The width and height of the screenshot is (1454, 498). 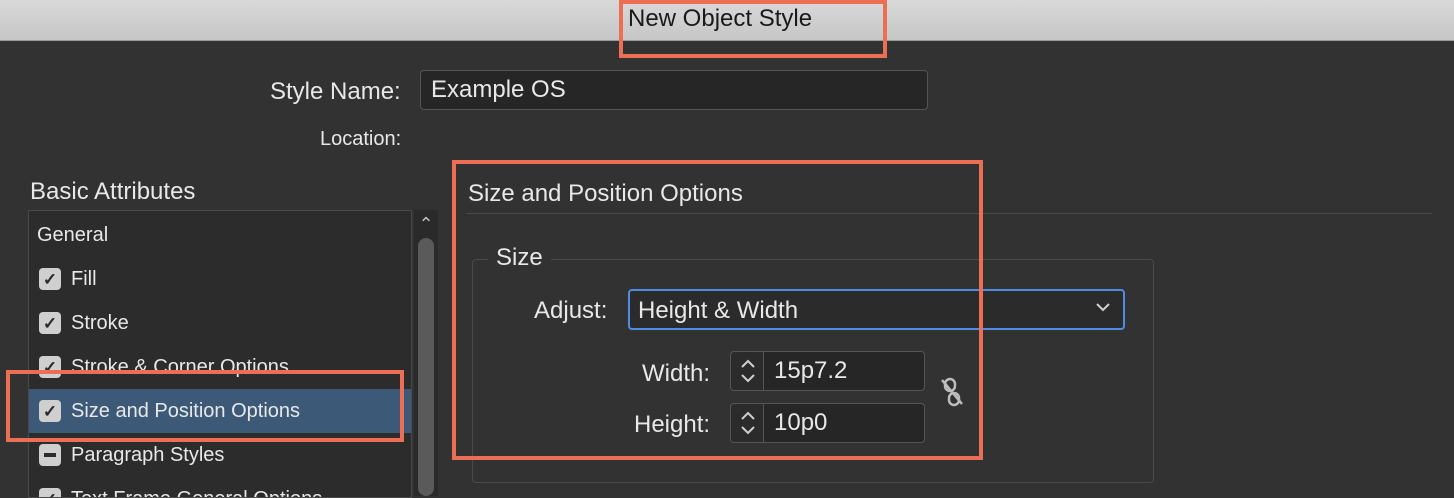 I want to click on list-item-text-frame-general-options: ✓ Text Frame General Options, so click(x=220, y=487).